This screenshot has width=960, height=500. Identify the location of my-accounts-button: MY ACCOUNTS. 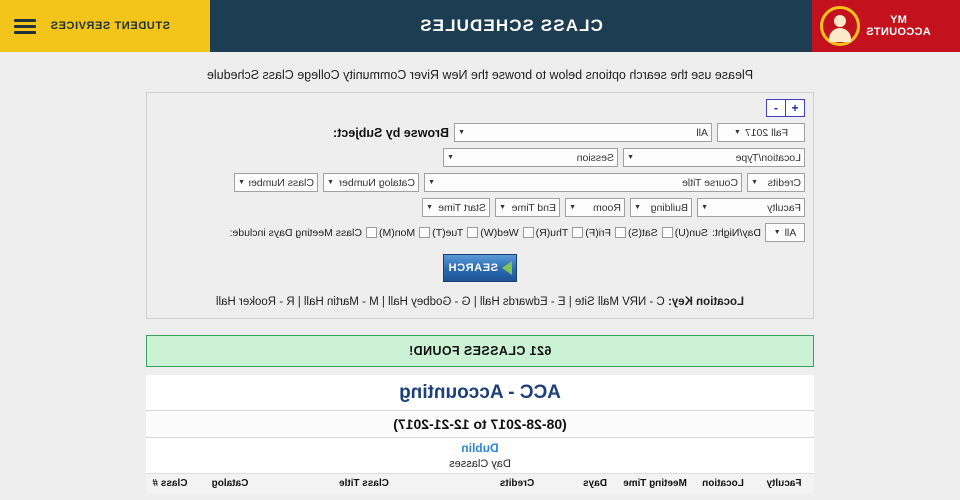
(886, 26).